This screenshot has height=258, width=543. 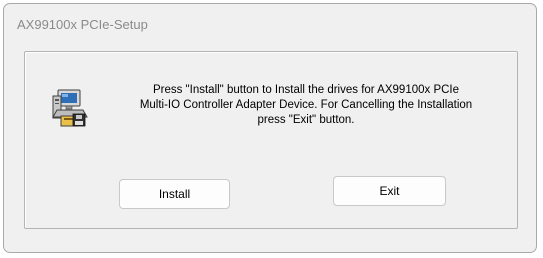 What do you see at coordinates (174, 194) in the screenshot?
I see `install-button: Install` at bounding box center [174, 194].